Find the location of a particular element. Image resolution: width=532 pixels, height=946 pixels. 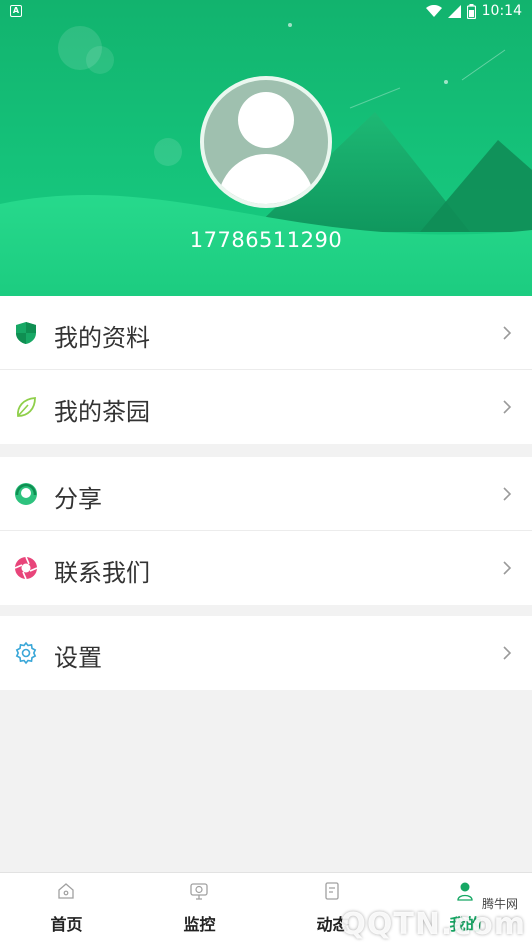

menu-item-share: 分享 is located at coordinates (266, 494).